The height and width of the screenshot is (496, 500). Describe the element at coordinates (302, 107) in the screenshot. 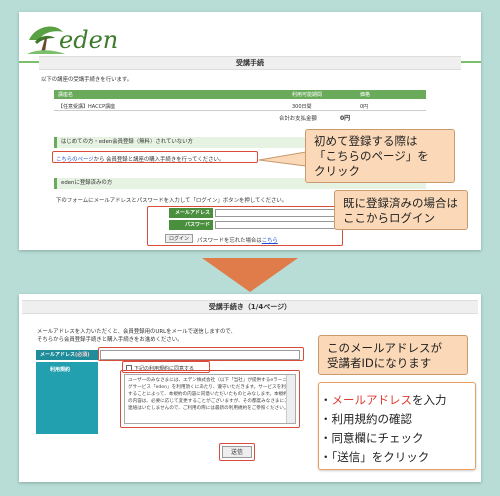

I see `cell-period: 300日間` at that location.